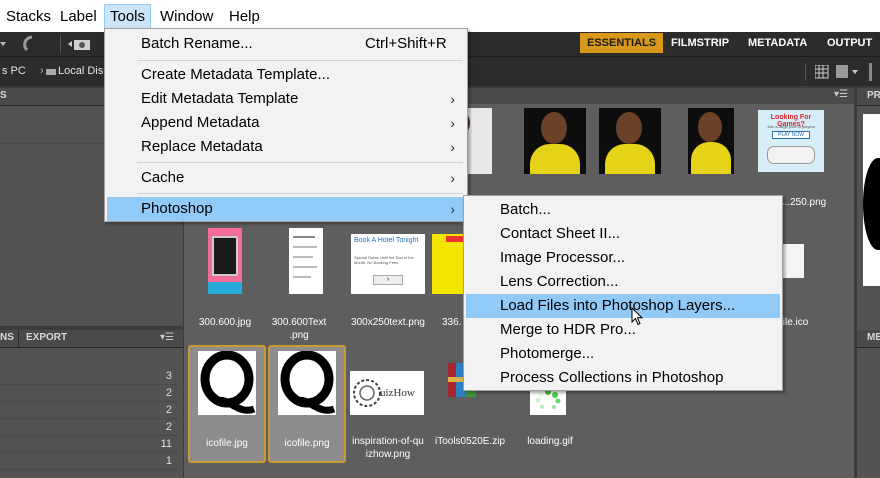  I want to click on menu-item-label: Replace Metadata, so click(202, 146).